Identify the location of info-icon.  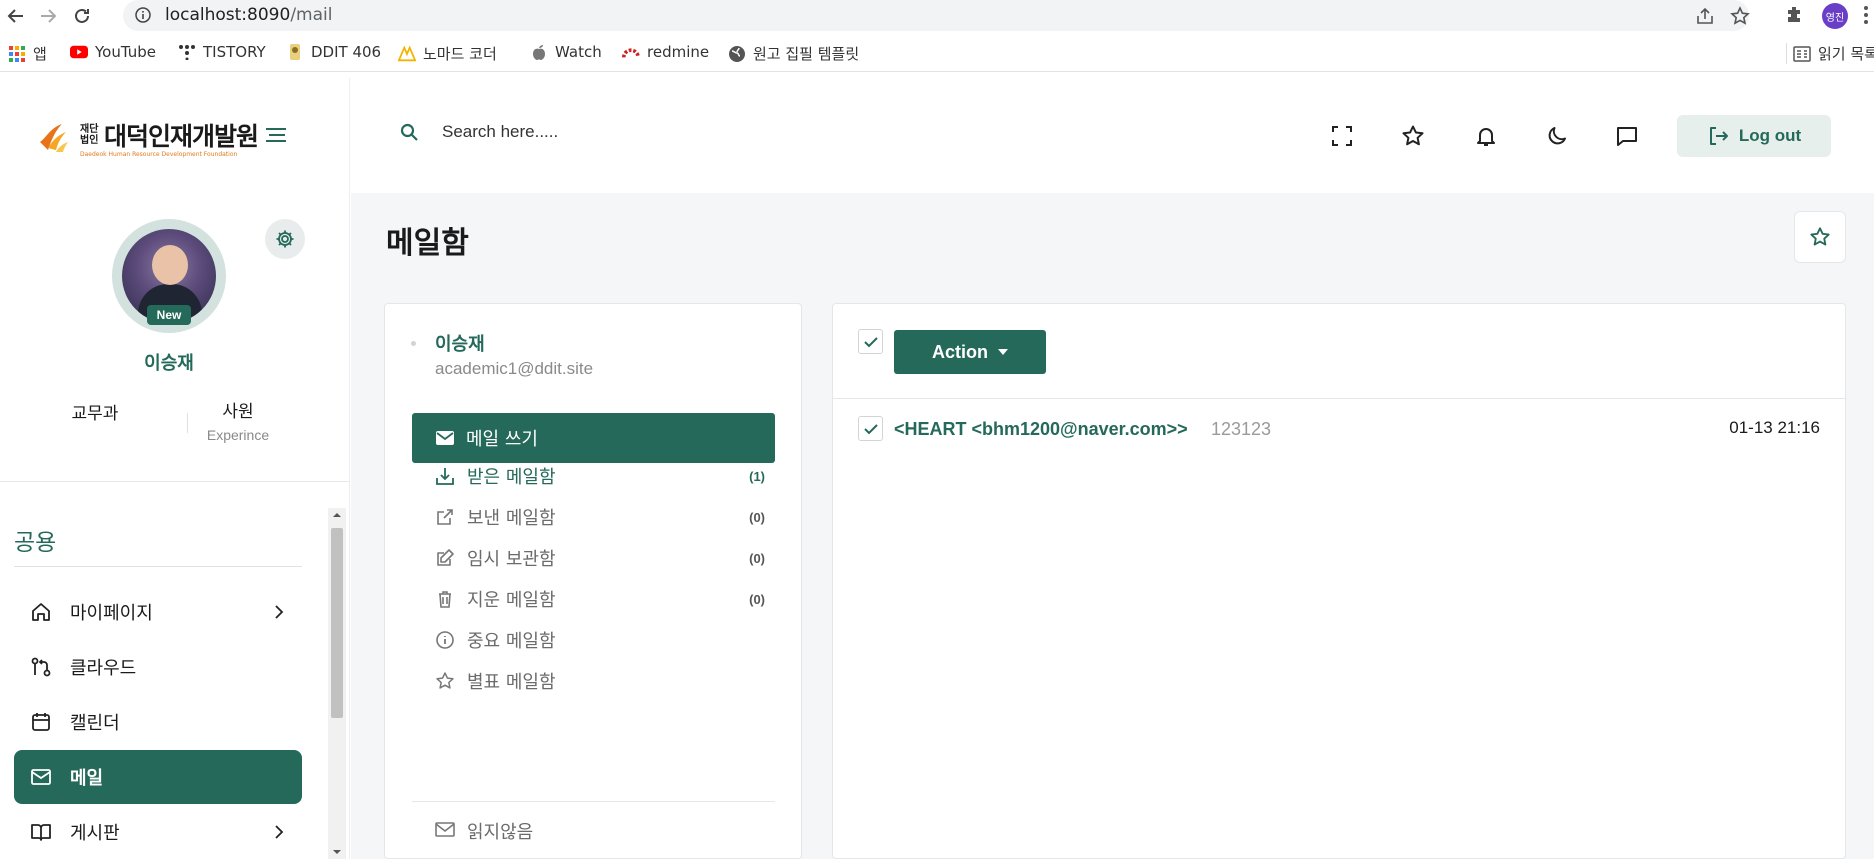
(445, 640).